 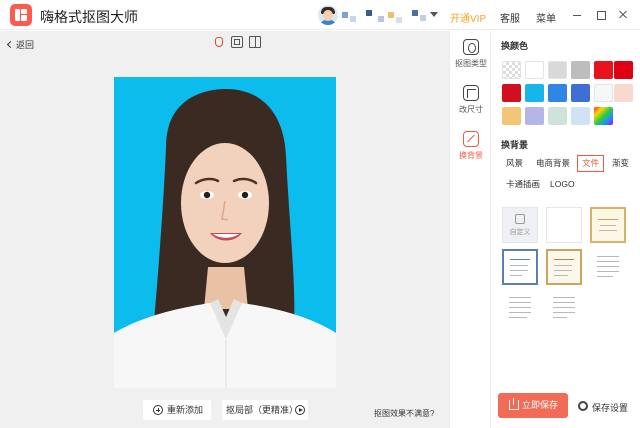 What do you see at coordinates (562, 184) in the screenshot?
I see `tab-logo: LOGO` at bounding box center [562, 184].